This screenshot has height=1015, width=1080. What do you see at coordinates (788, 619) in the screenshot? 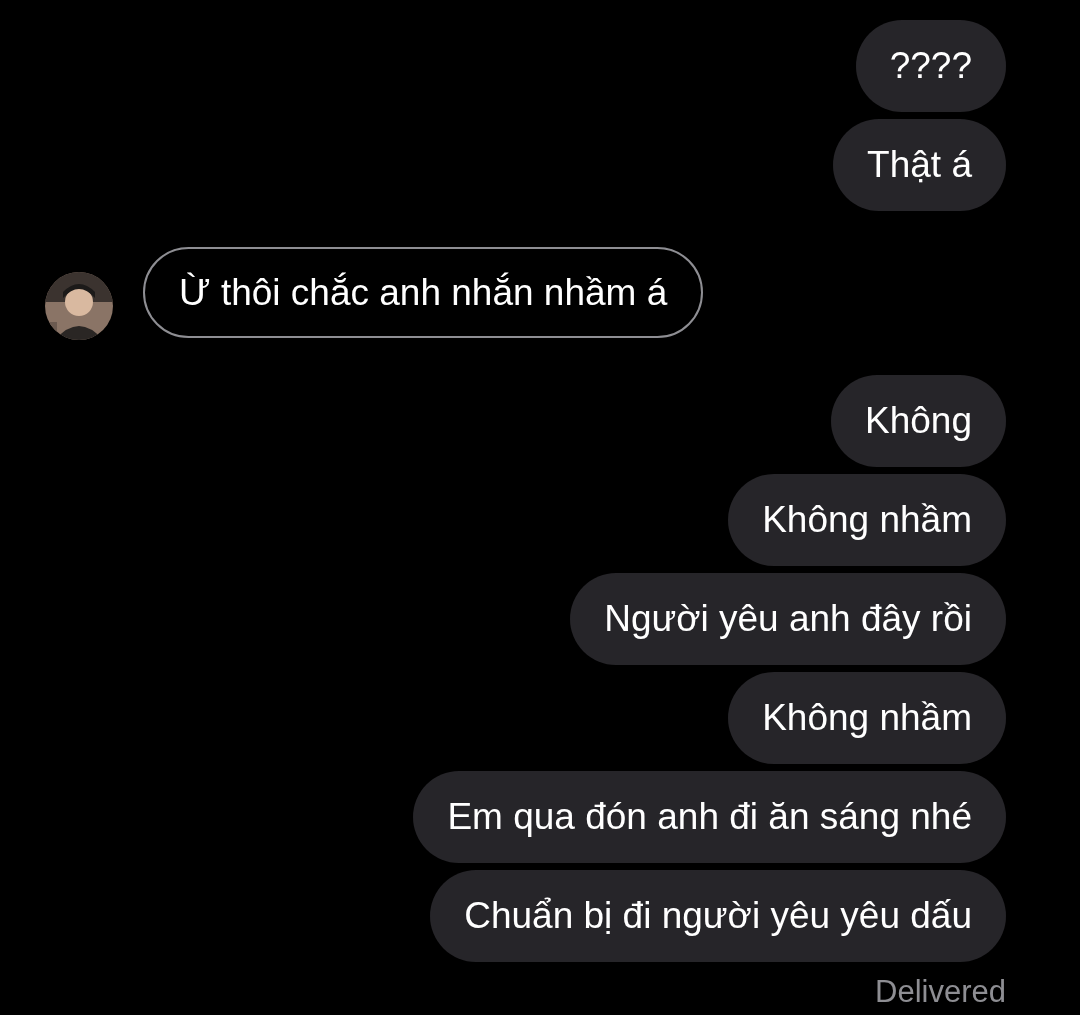
I see `message-bubble: Người yêu anh đây rồi` at bounding box center [788, 619].